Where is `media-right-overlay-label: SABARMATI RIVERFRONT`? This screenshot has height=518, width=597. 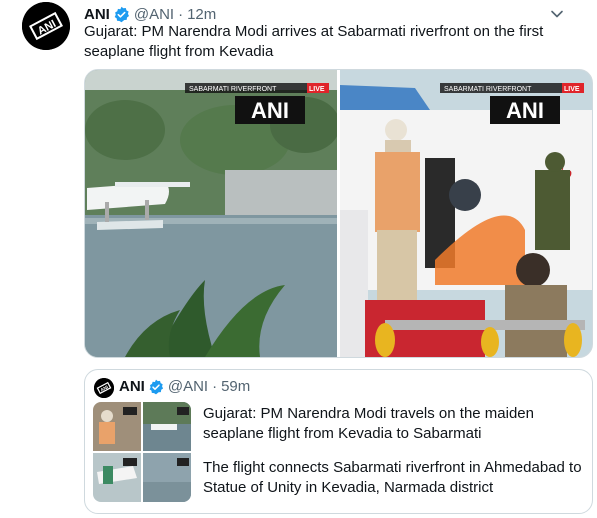 media-right-overlay-label: SABARMATI RIVERFRONT is located at coordinates (488, 89).